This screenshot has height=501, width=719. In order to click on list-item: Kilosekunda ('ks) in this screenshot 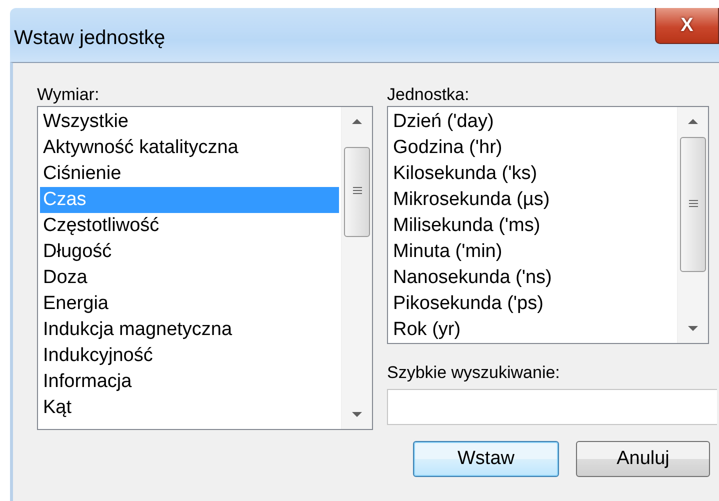, I will do `click(532, 174)`.